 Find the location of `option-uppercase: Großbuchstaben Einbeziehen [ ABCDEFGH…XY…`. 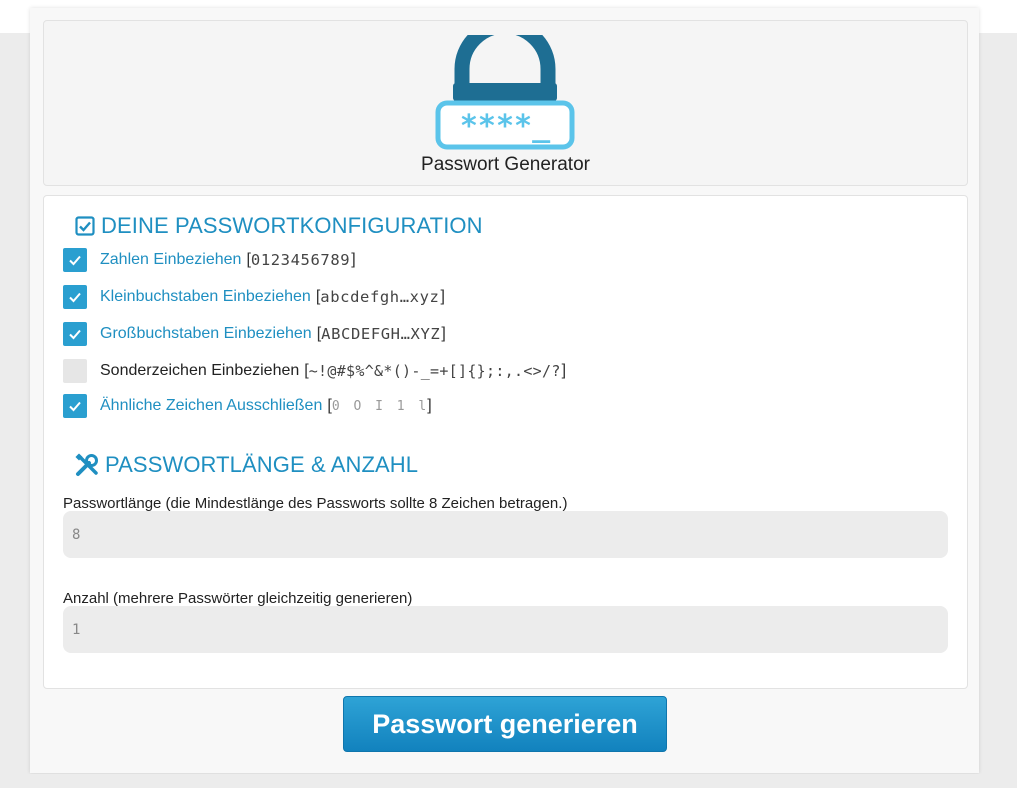

option-uppercase: Großbuchstaben Einbeziehen [ ABCDEFGH…XY… is located at coordinates (254, 334).